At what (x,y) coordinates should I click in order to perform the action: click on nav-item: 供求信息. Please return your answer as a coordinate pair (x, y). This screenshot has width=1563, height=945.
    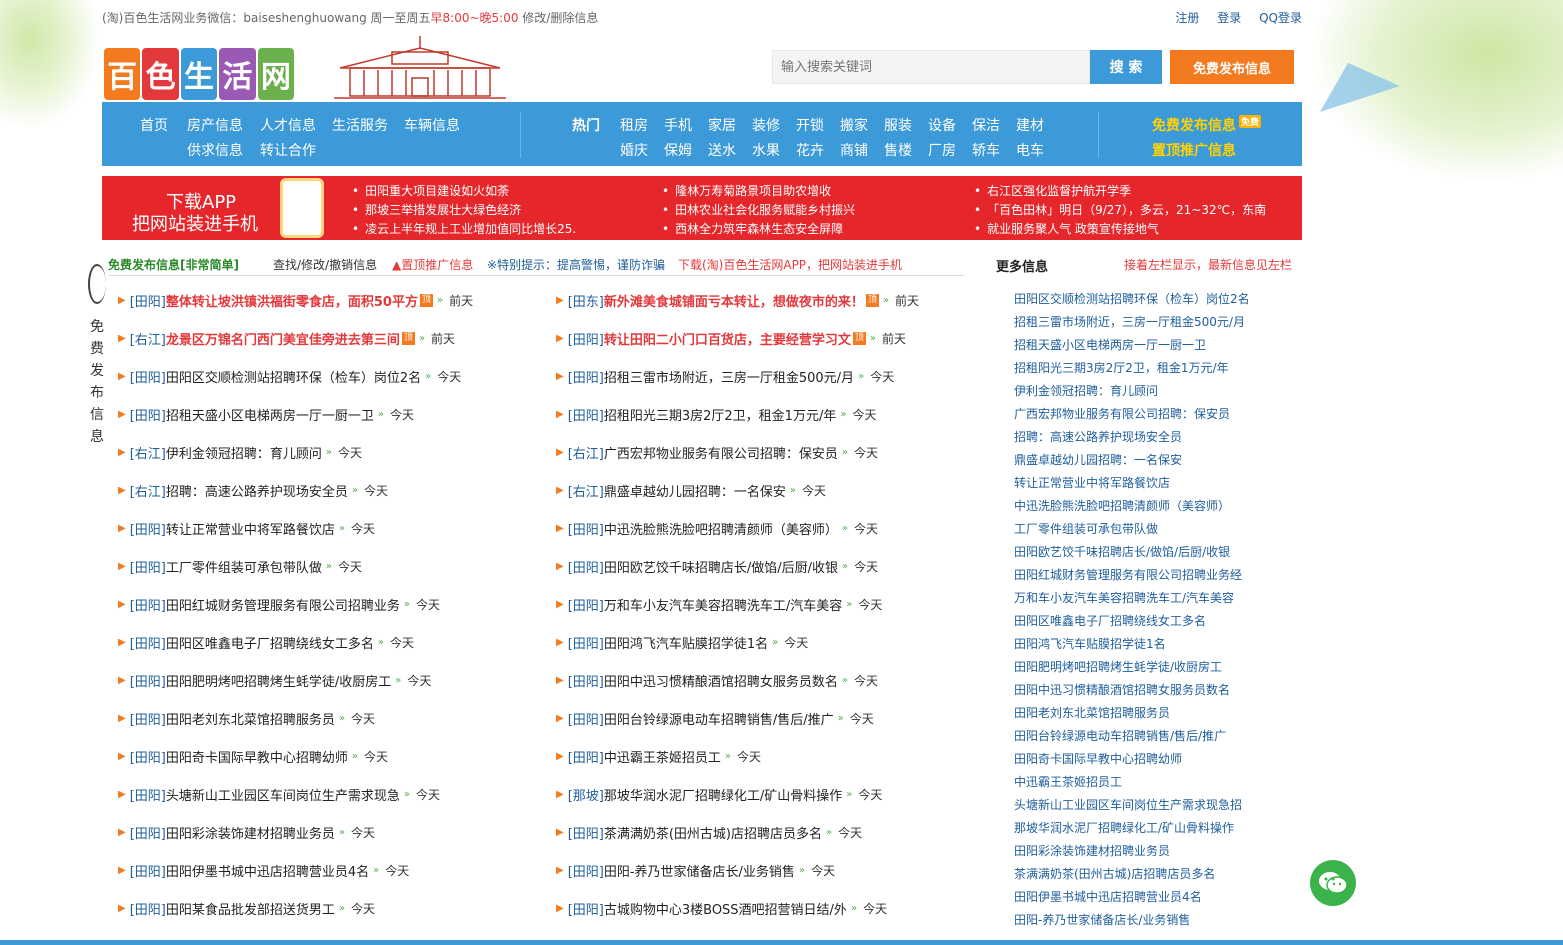
    Looking at the image, I should click on (215, 150).